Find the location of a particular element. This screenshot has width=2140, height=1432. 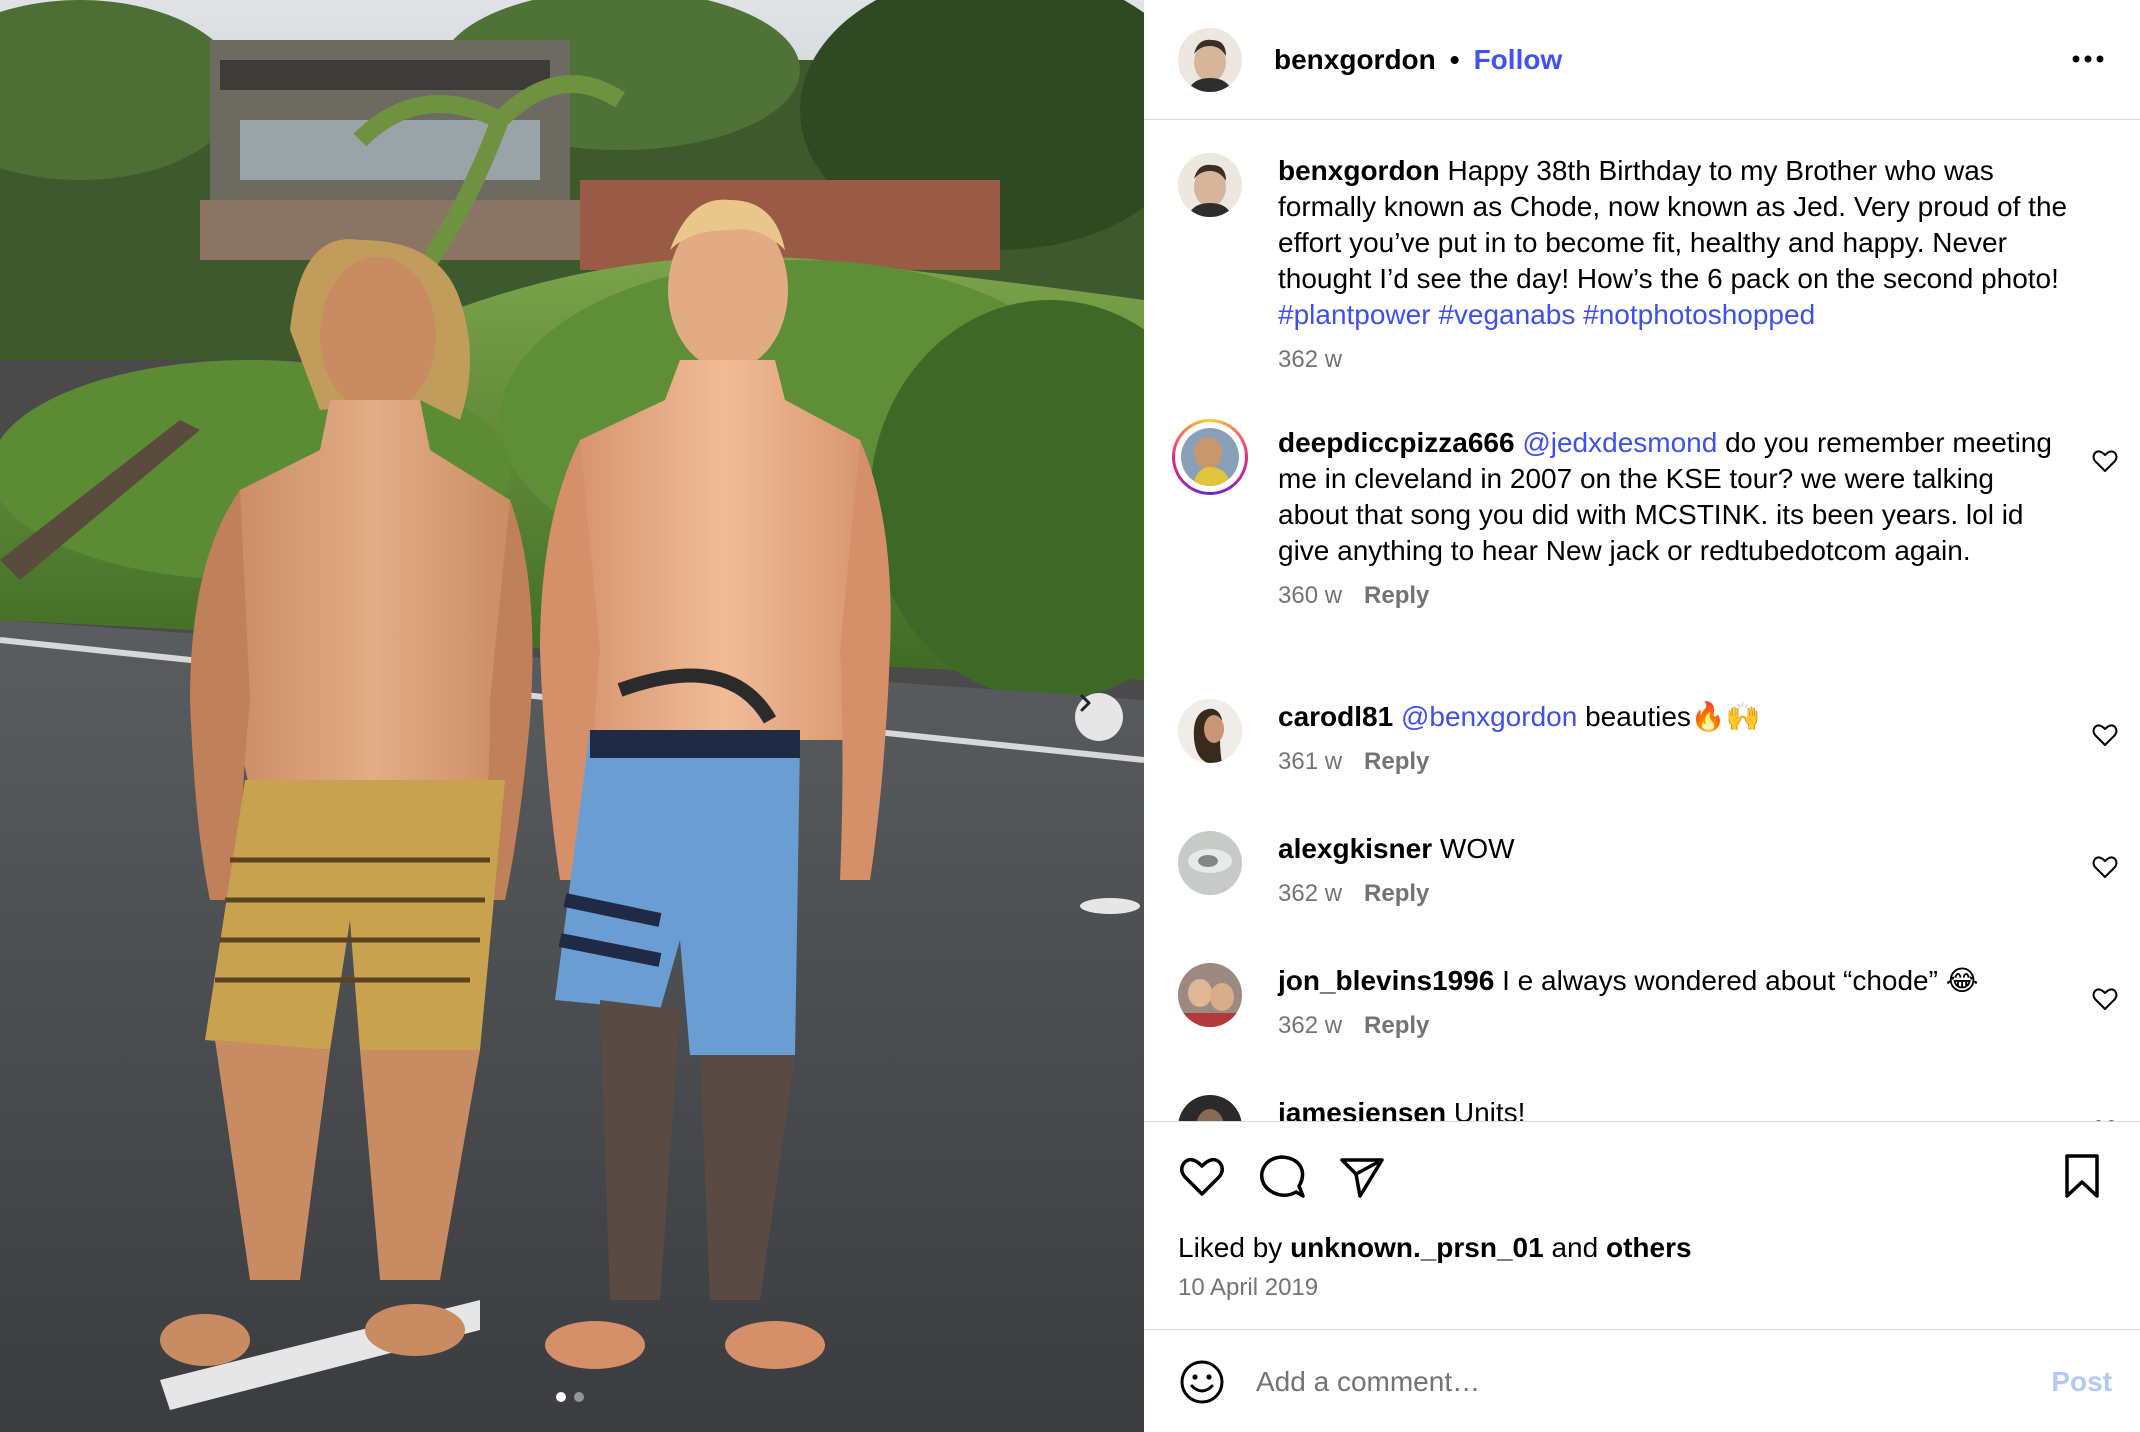

chevron-right-icon is located at coordinates (1085, 703).